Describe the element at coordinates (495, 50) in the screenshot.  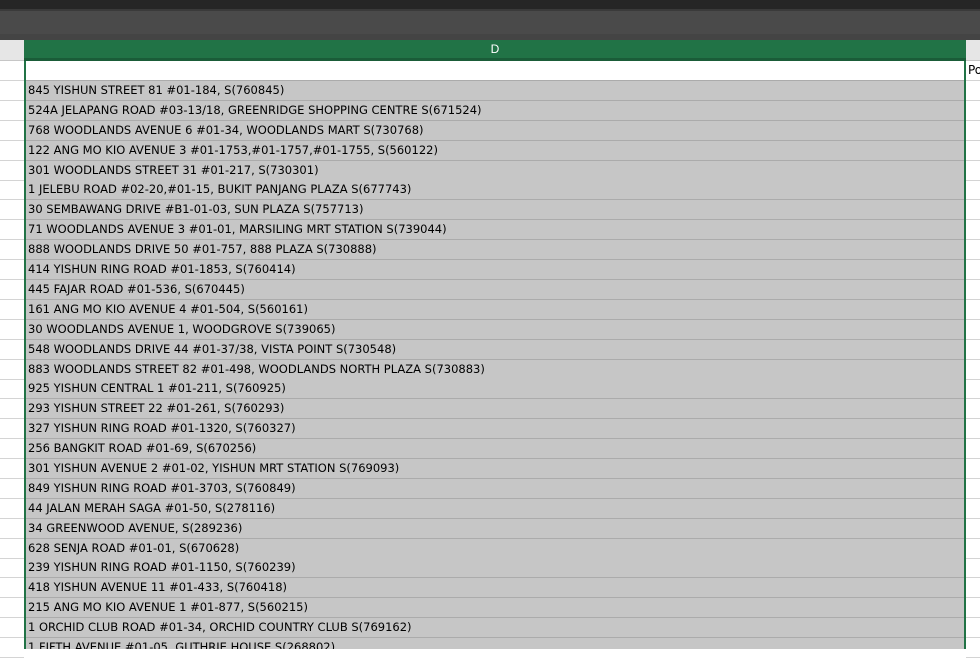
I see `column-header-d: D` at that location.